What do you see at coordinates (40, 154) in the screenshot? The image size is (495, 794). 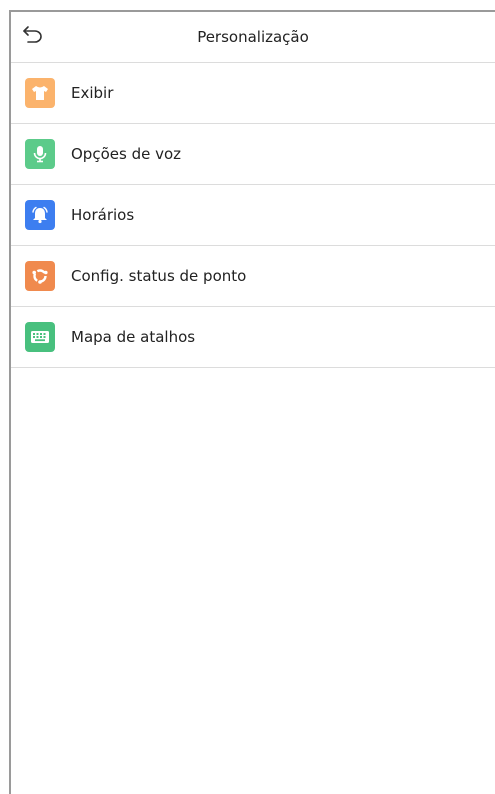 I see `microphone-icon` at bounding box center [40, 154].